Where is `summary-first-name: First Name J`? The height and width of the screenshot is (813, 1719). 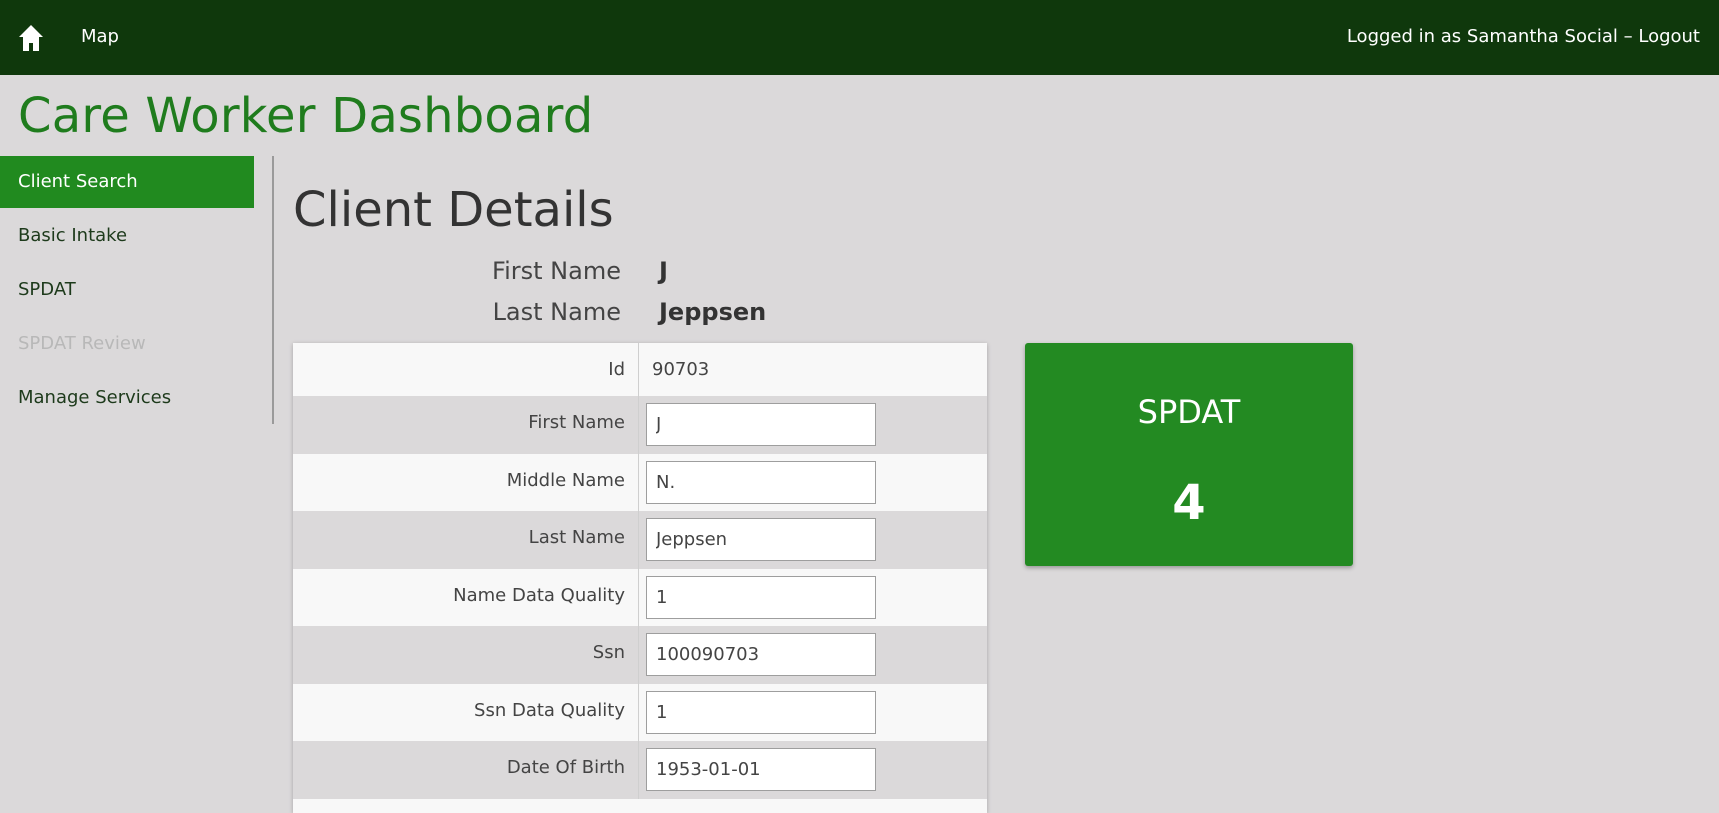 summary-first-name: First Name J is located at coordinates (543, 277).